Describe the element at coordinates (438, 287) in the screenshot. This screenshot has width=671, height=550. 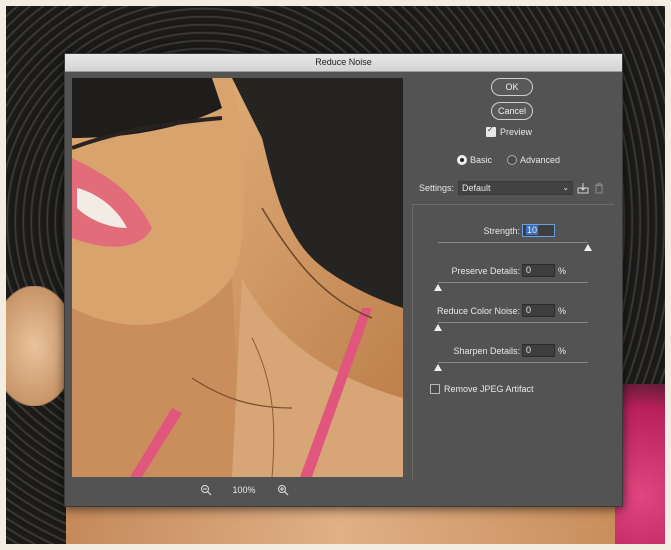
I see `preserve-details-slider-thumb` at that location.